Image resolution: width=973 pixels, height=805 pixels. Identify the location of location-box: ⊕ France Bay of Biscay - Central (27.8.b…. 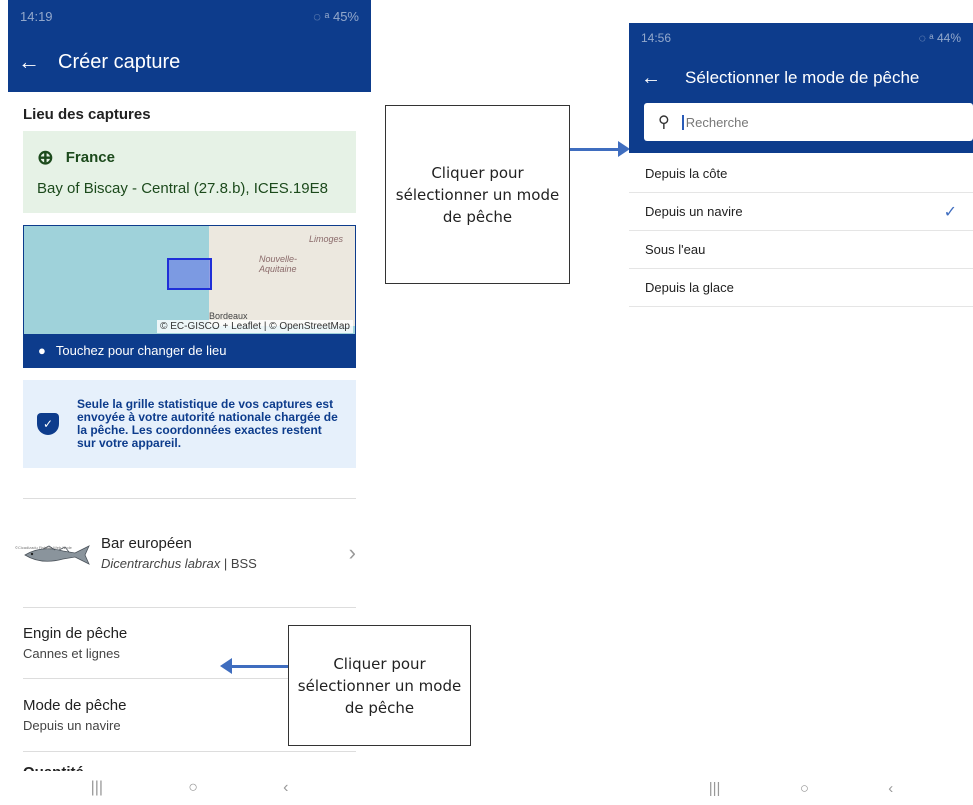
(189, 172).